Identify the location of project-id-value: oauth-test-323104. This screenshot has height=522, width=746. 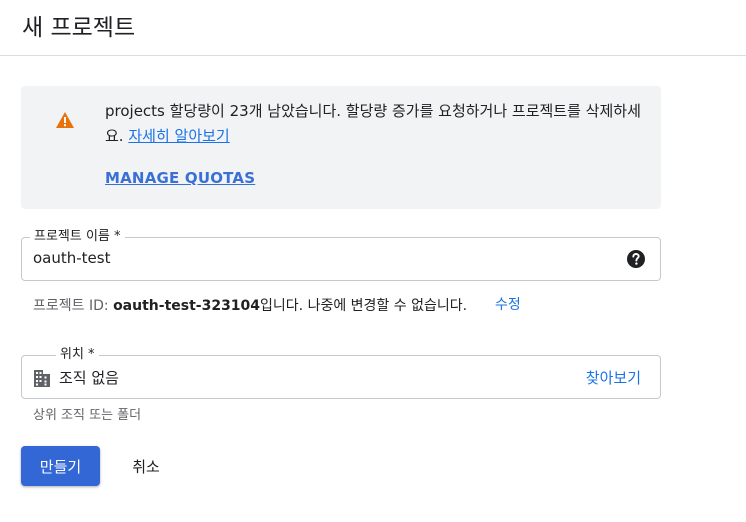
(187, 306).